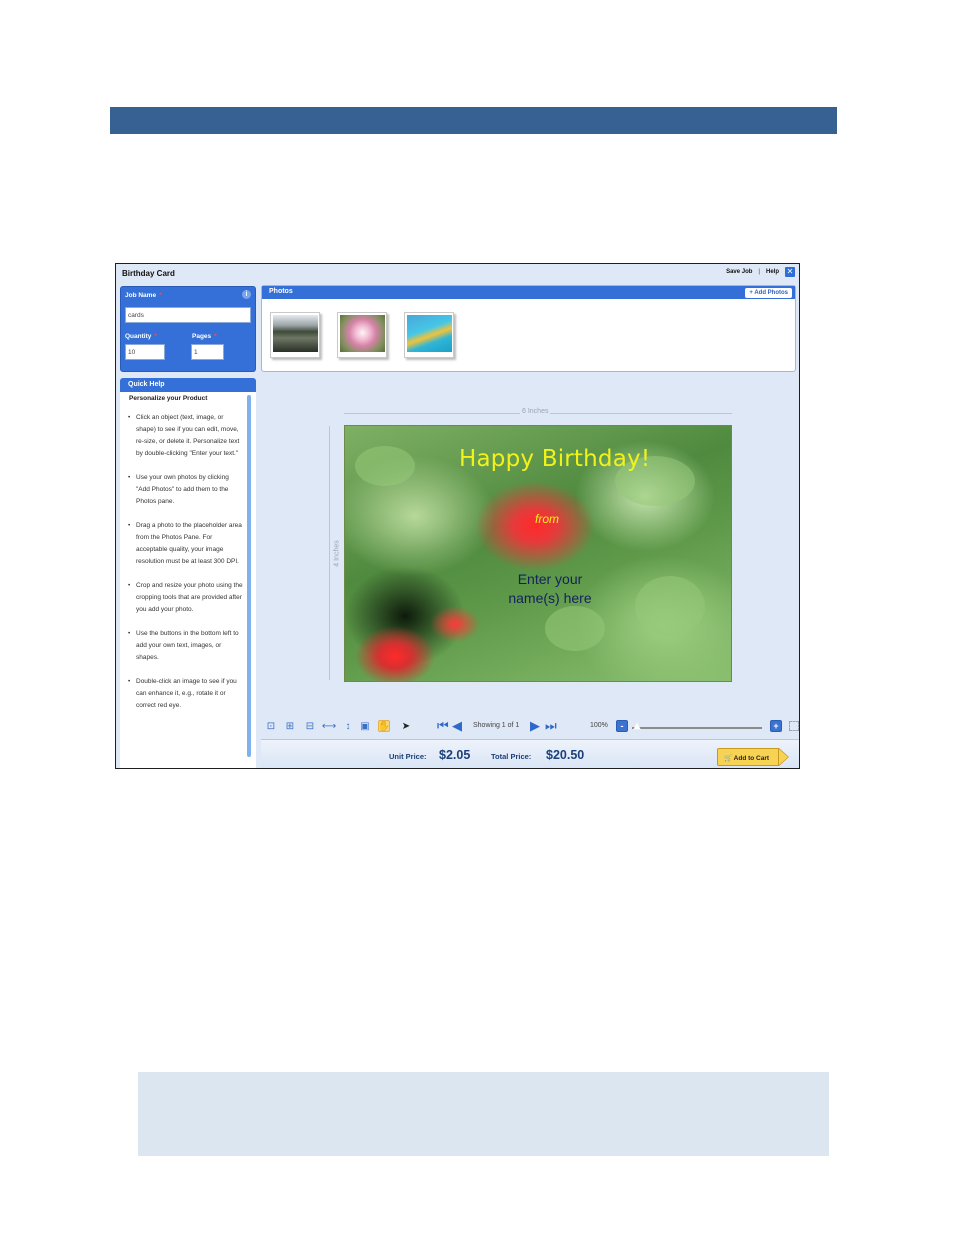 This screenshot has width=954, height=1235. What do you see at coordinates (551, 726) in the screenshot?
I see `last-page-icon: ⏭` at bounding box center [551, 726].